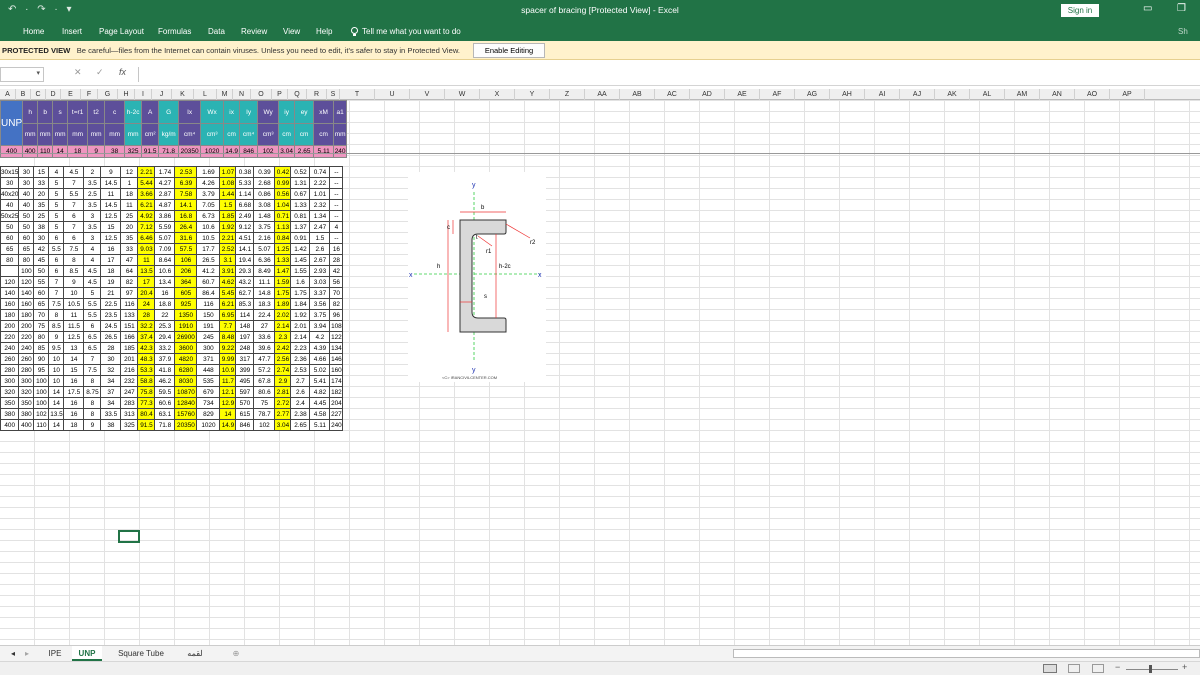 The width and height of the screenshot is (1200, 675). I want to click on table-cell: 85.3, so click(245, 304).